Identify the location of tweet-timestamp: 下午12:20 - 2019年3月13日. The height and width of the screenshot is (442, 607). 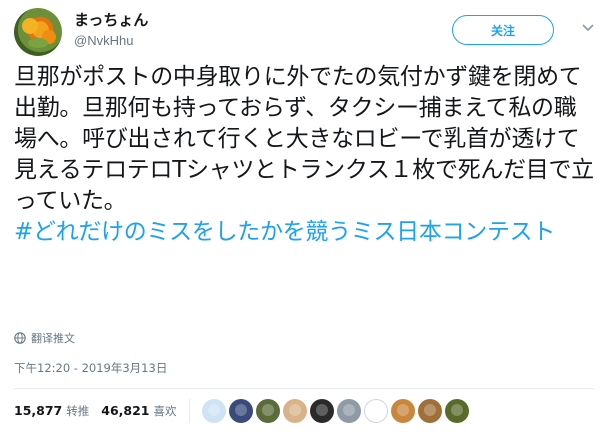
(90, 368).